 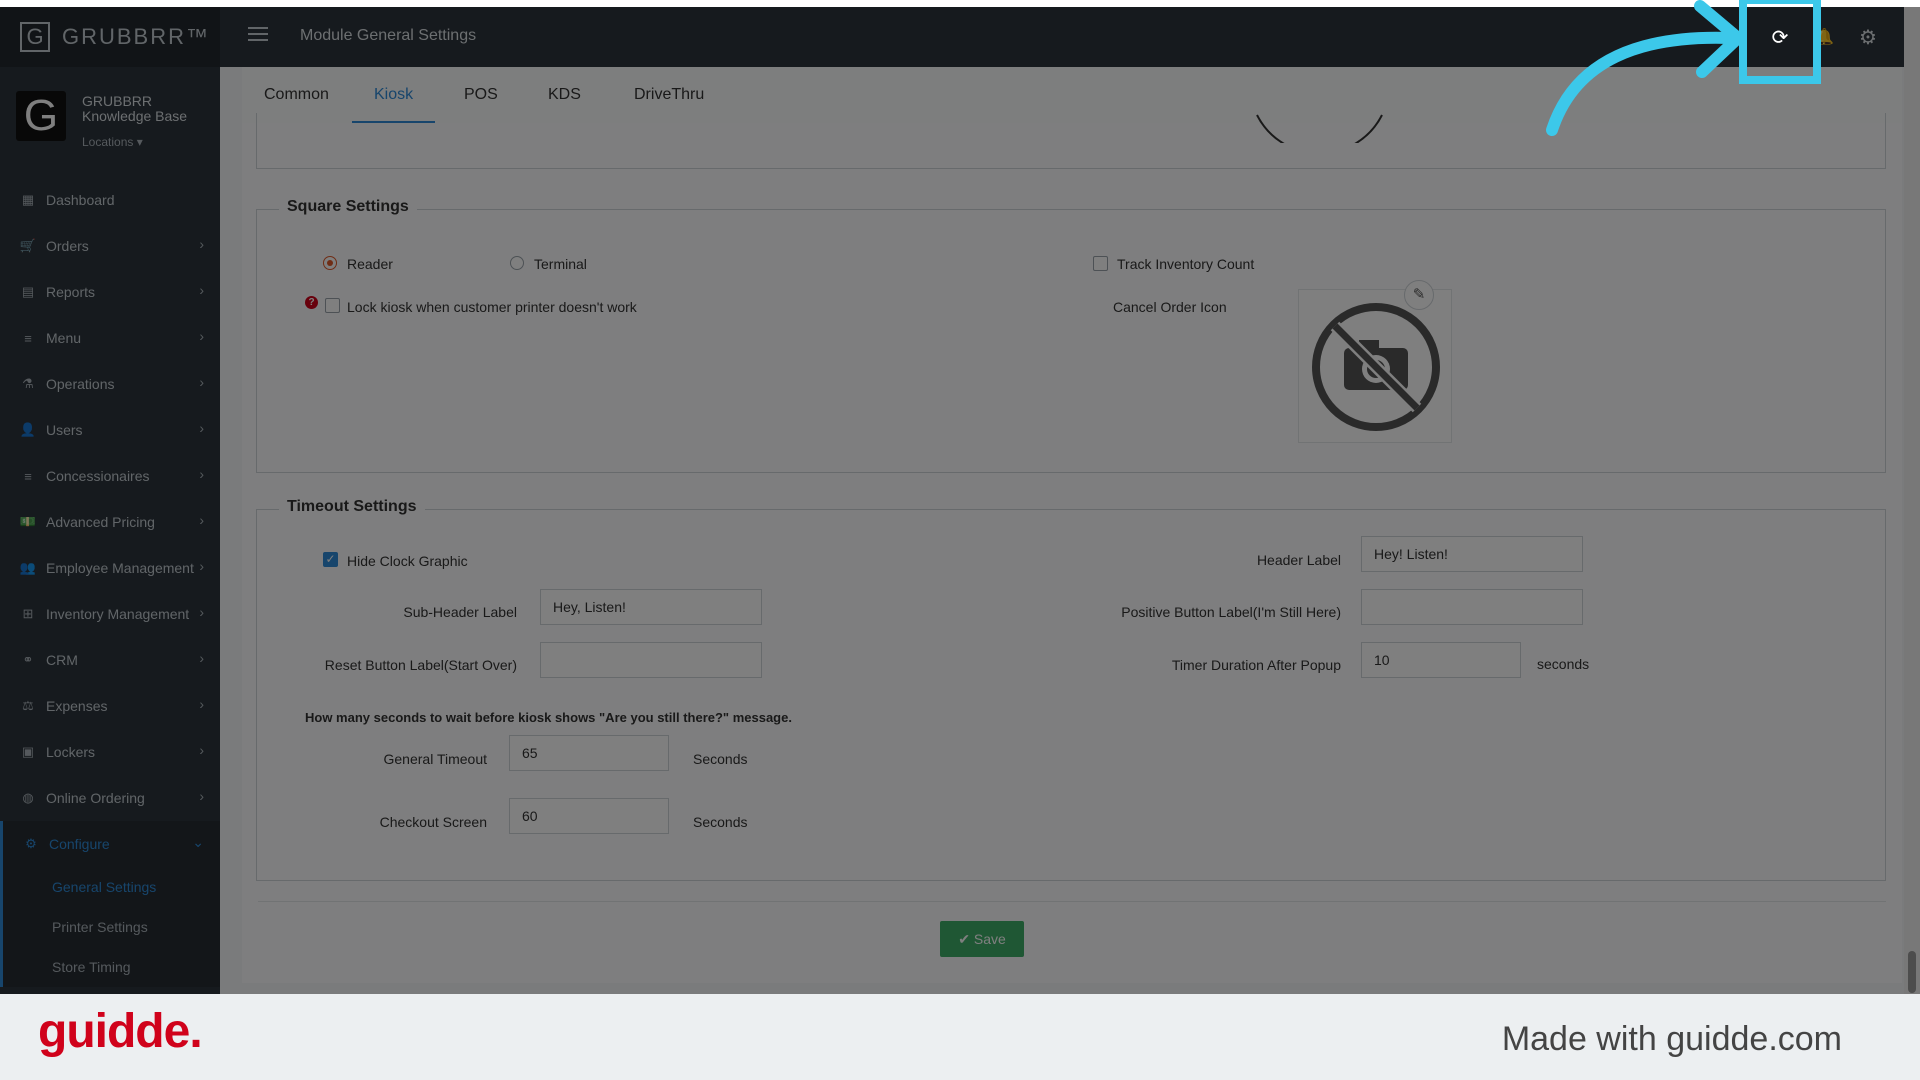 What do you see at coordinates (1912, 500) in the screenshot?
I see `scrollbar` at bounding box center [1912, 500].